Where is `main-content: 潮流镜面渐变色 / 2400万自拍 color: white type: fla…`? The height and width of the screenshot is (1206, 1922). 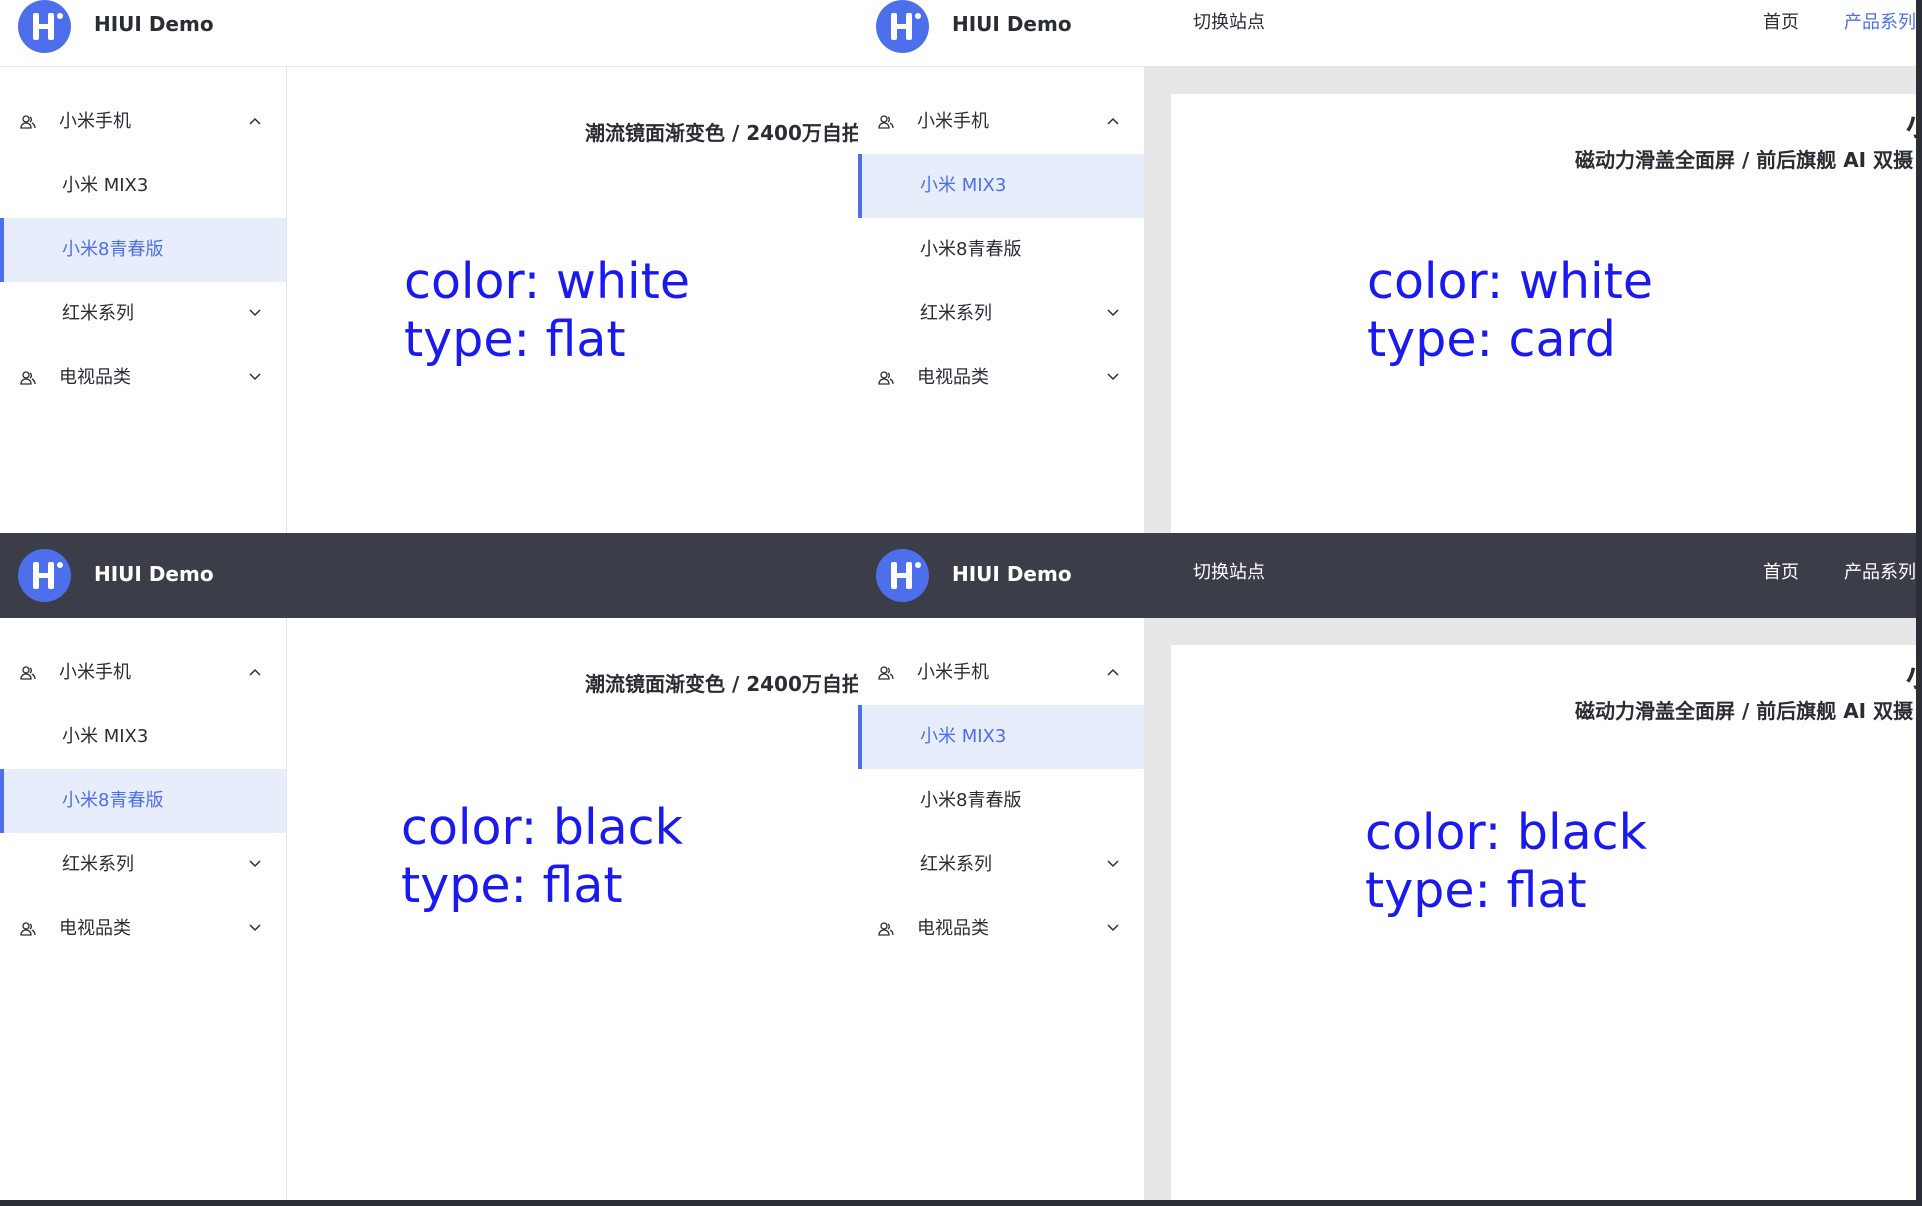
main-content: 潮流镜面渐变色 / 2400万自拍 color: white type: fla… is located at coordinates (572, 300).